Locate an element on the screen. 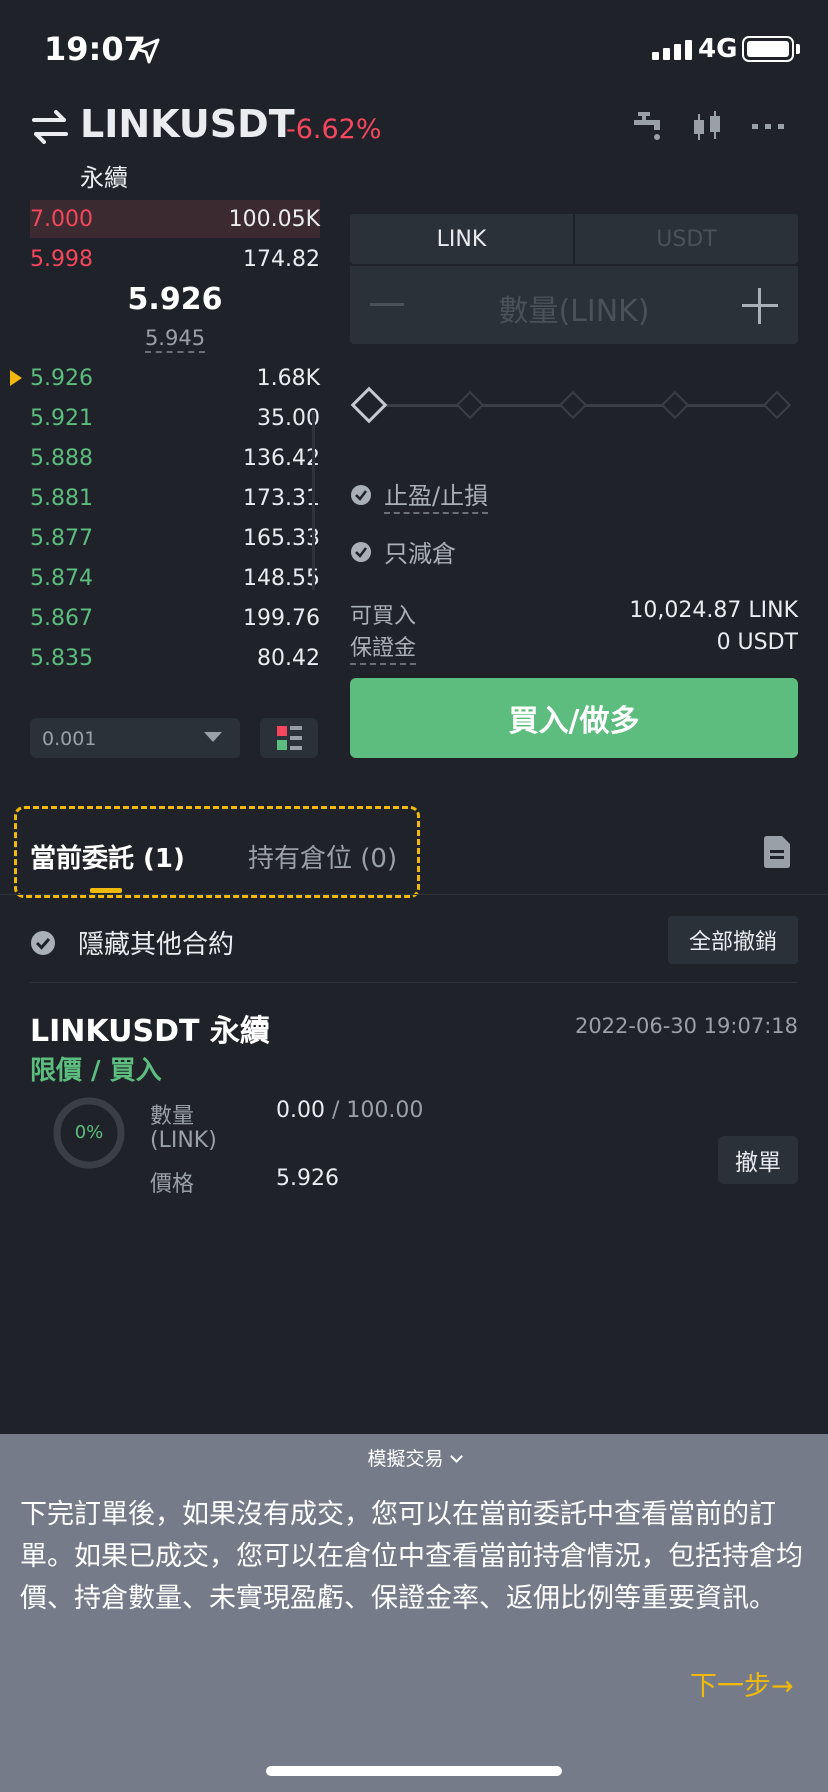 This screenshot has height=1792, width=828. filter-divider is located at coordinates (414, 982).